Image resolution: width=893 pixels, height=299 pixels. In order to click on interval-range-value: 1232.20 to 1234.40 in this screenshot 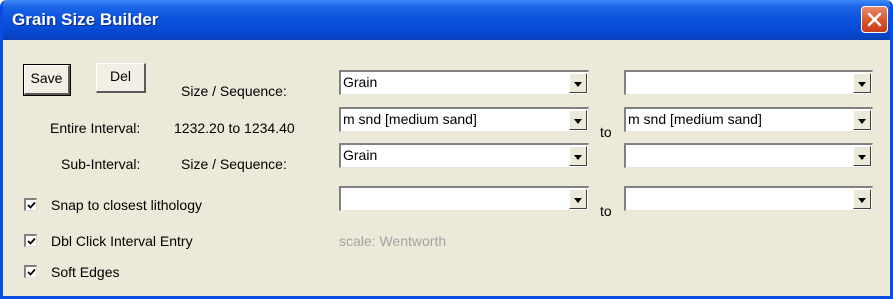, I will do `click(234, 128)`.